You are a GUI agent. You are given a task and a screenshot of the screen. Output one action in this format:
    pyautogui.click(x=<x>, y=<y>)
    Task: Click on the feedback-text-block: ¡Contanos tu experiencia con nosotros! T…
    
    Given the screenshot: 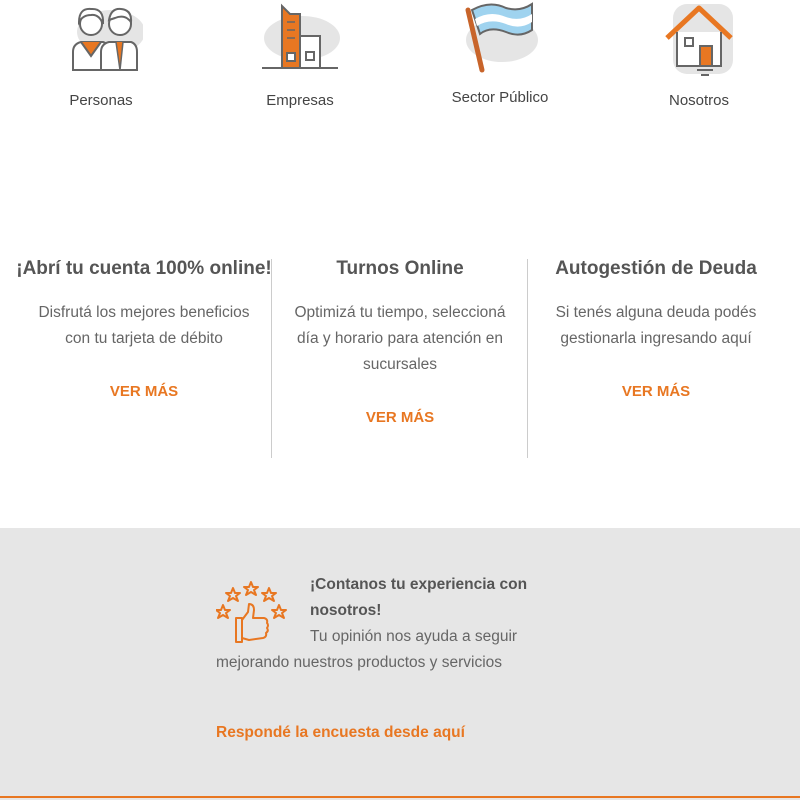 What is the action you would take?
    pyautogui.click(x=381, y=624)
    